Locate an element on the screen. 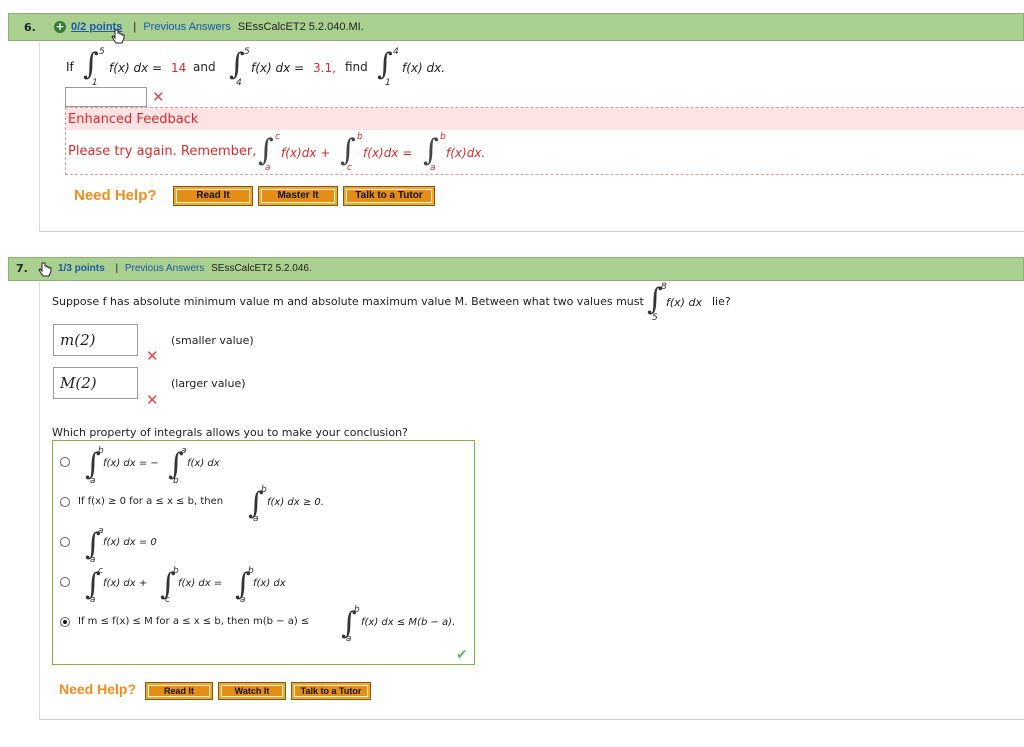 The image size is (1024, 747). q6-feedback-title: Enhanced Feedback is located at coordinates (133, 119).